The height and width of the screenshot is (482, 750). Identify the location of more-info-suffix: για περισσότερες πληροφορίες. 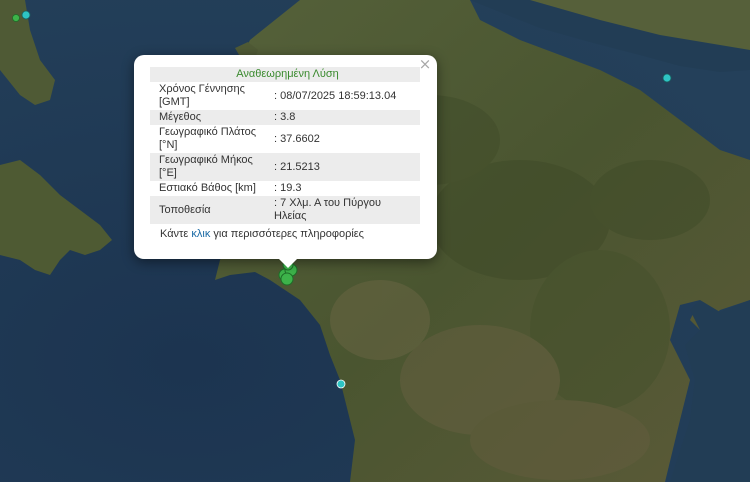
(287, 234).